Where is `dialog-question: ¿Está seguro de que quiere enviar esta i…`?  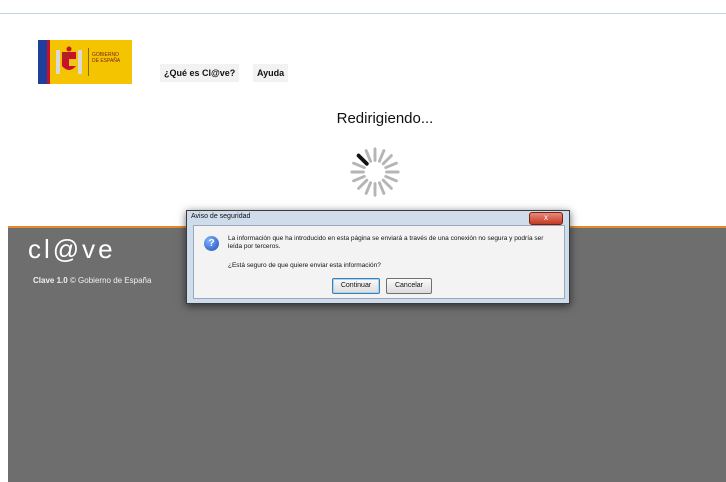
dialog-question: ¿Está seguro de que quiere enviar esta i… is located at coordinates (304, 265).